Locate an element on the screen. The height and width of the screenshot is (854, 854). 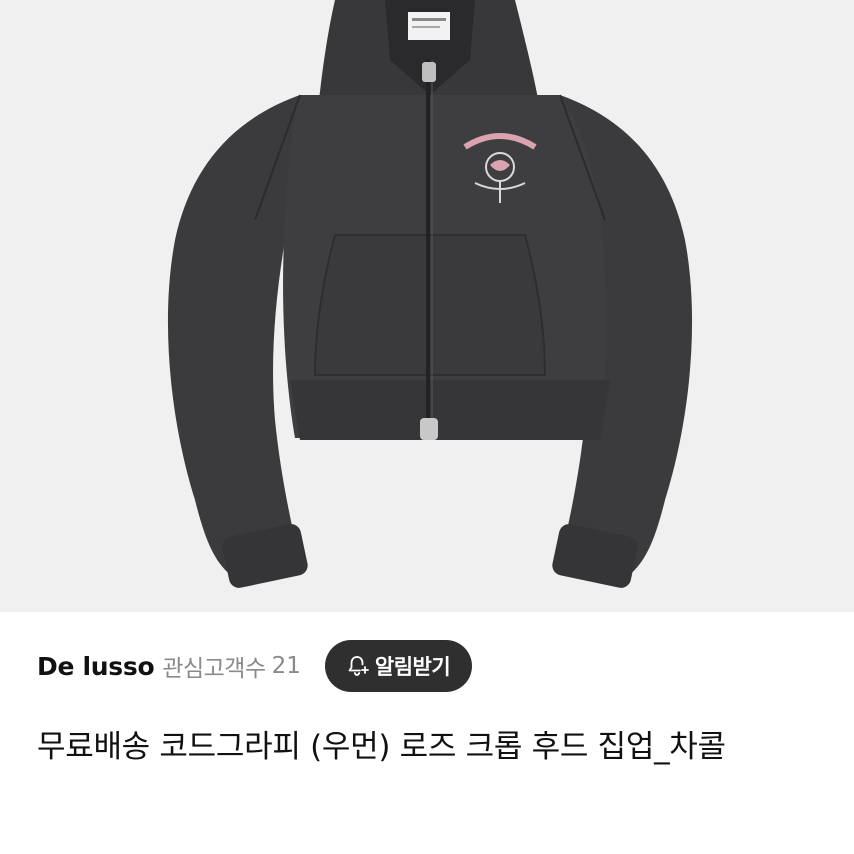
alert-button-label: 알림받기 is located at coordinates (412, 667).